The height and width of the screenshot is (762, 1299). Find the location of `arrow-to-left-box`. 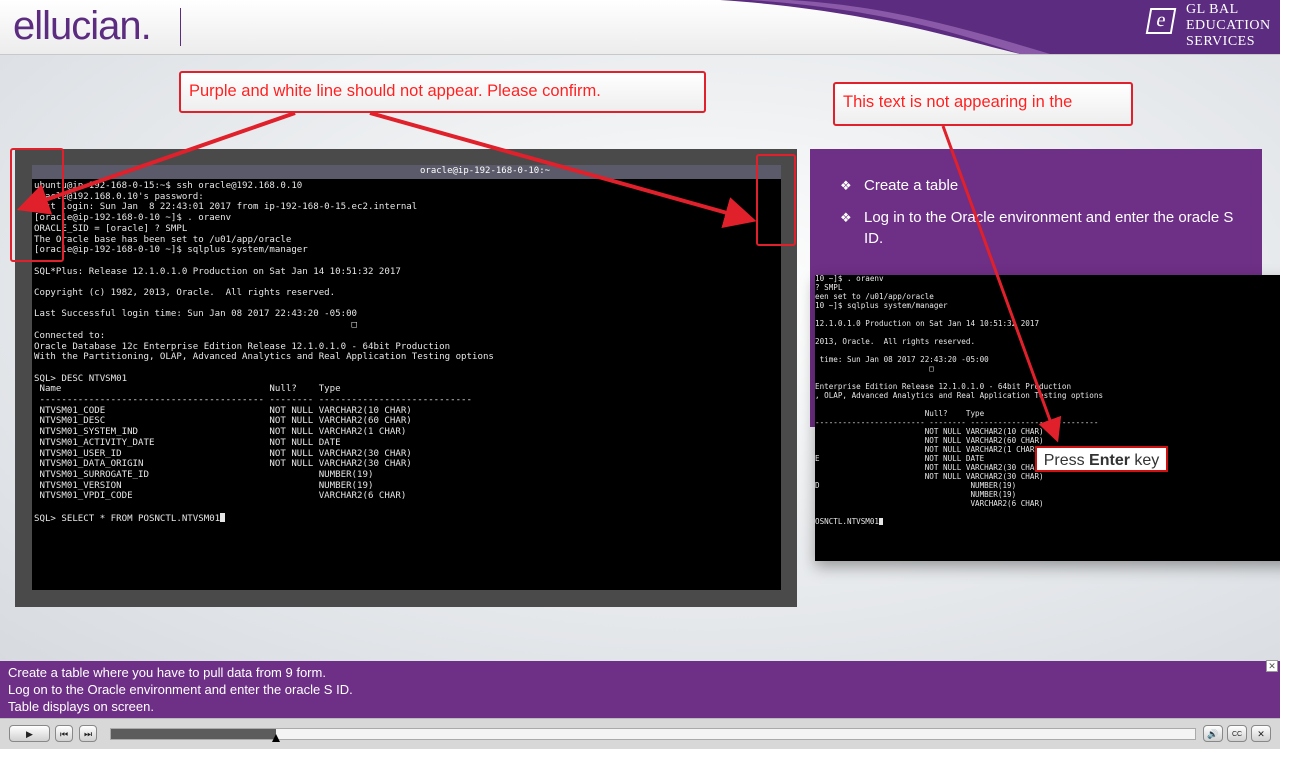

arrow-to-left-box is located at coordinates (156, 163).